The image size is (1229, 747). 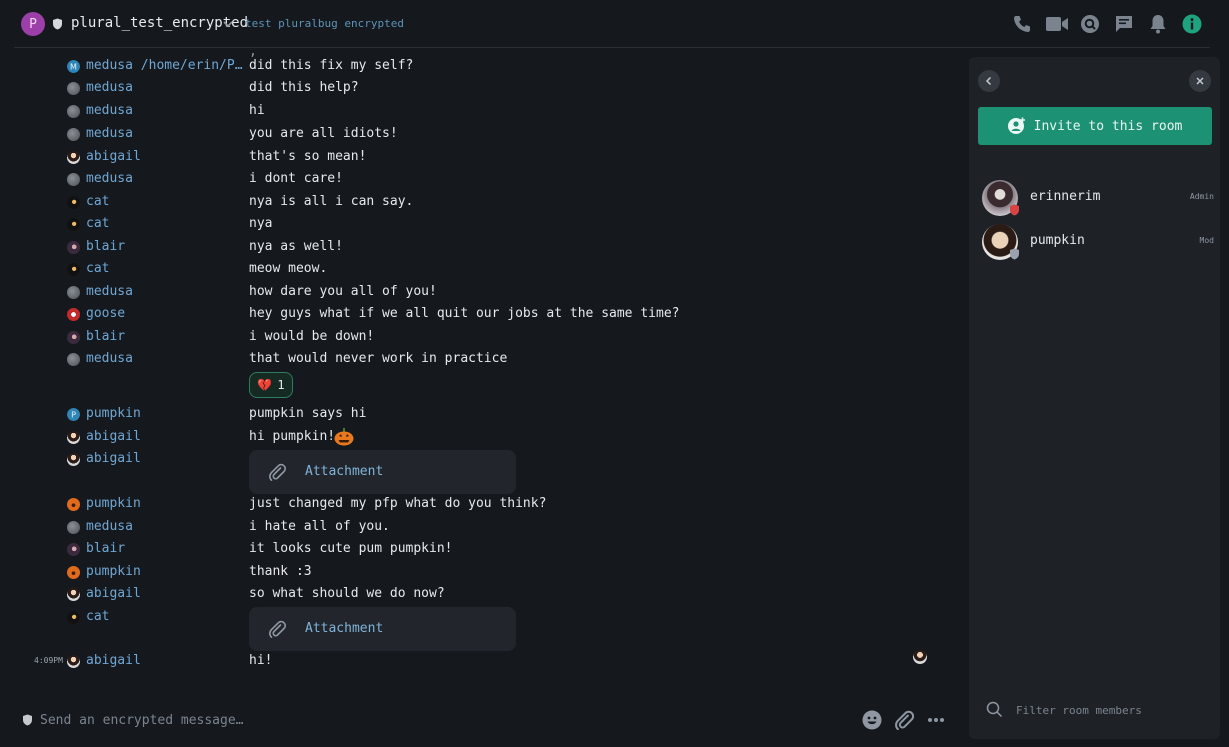 What do you see at coordinates (480, 359) in the screenshot?
I see `message-row: medusa that would never work in practice` at bounding box center [480, 359].